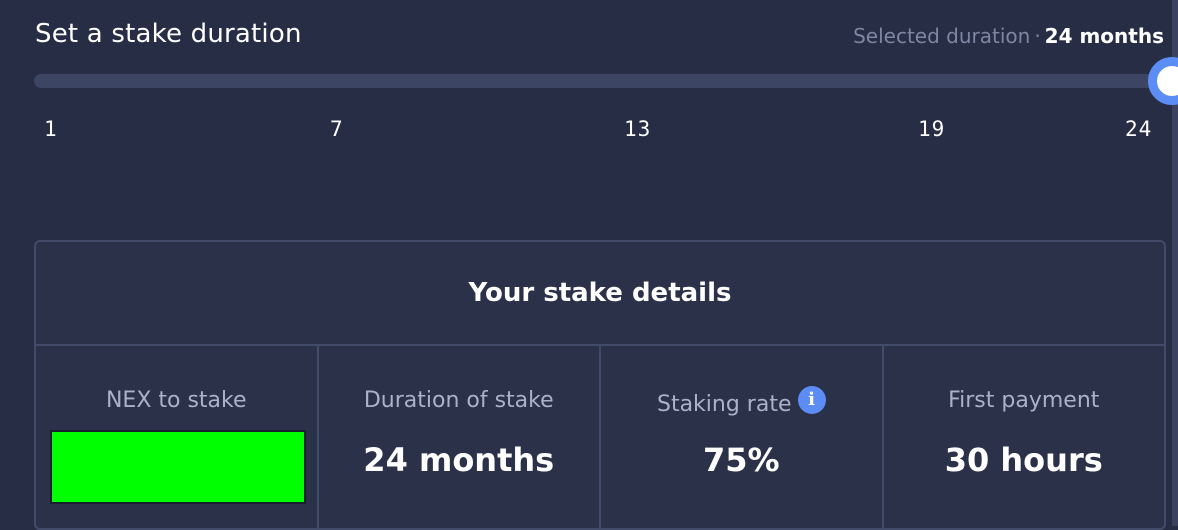  I want to click on nex-to-stake-label: NEX to stake, so click(176, 400).